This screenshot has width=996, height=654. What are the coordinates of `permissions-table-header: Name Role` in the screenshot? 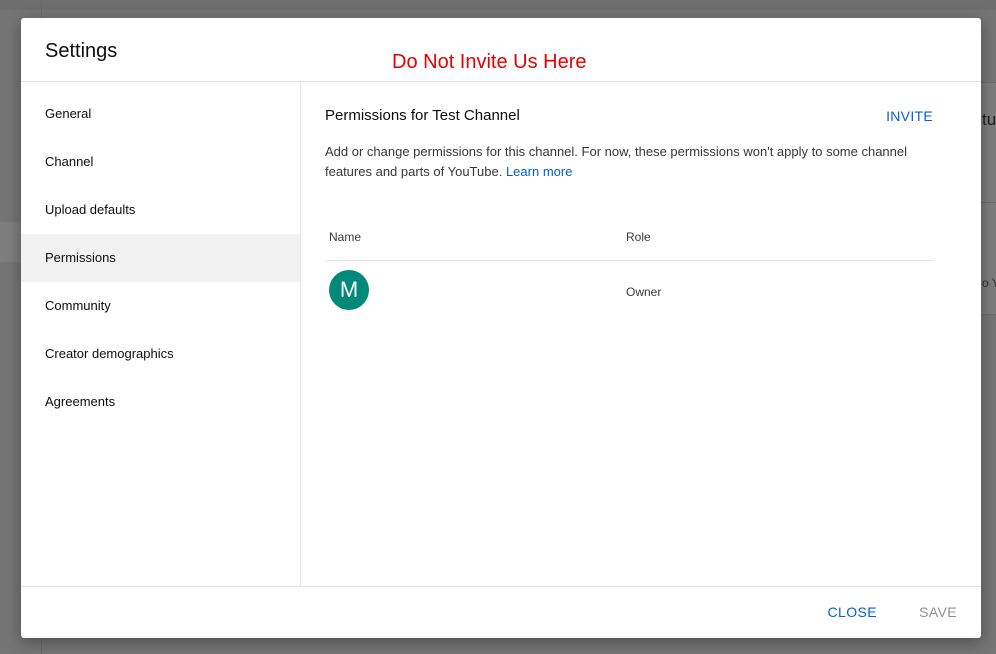 It's located at (629, 240).